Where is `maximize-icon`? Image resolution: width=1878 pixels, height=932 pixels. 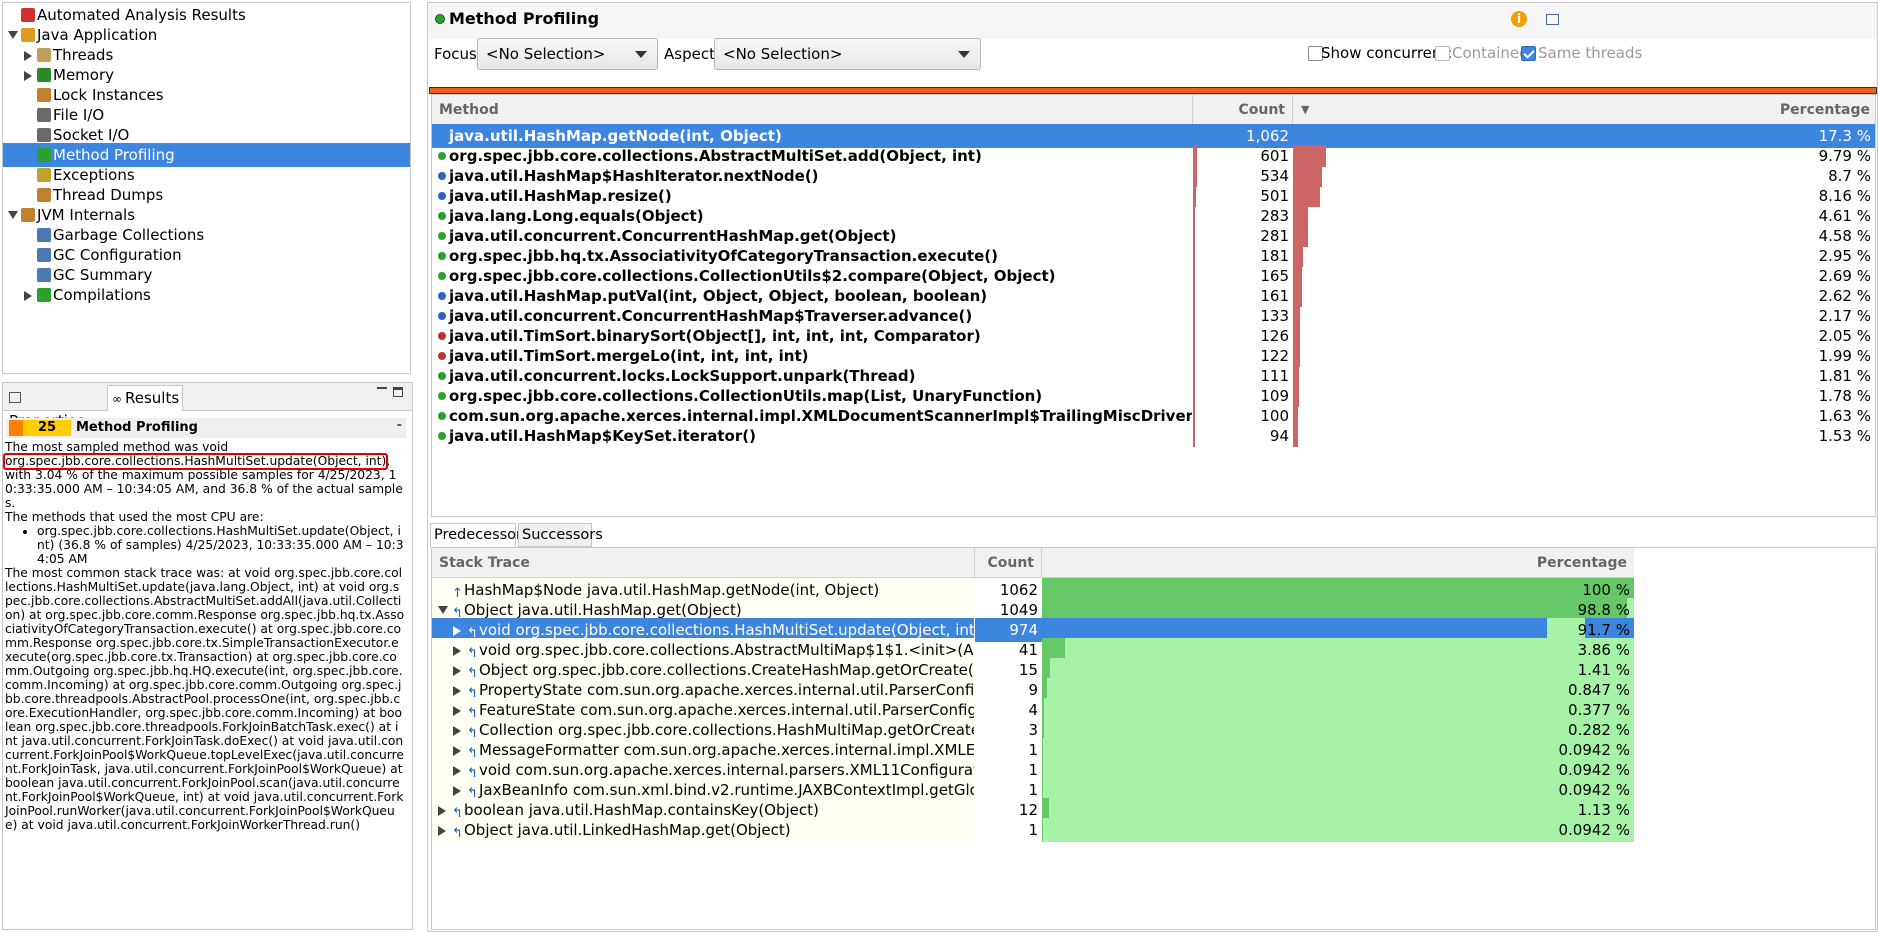
maximize-icon is located at coordinates (398, 392).